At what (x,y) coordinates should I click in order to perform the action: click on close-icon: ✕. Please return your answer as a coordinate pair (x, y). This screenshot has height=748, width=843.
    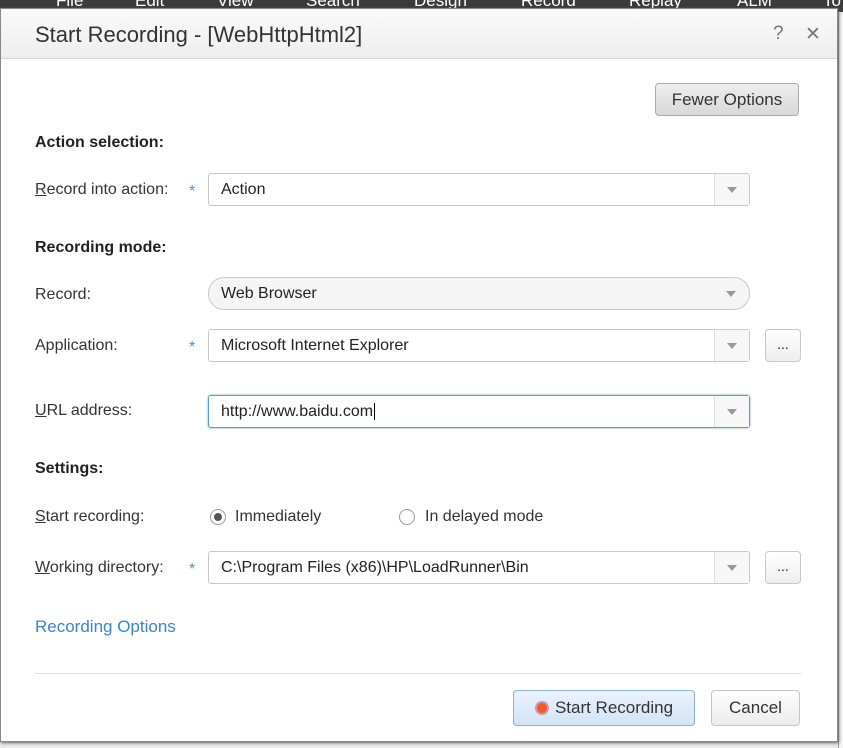
    Looking at the image, I should click on (813, 34).